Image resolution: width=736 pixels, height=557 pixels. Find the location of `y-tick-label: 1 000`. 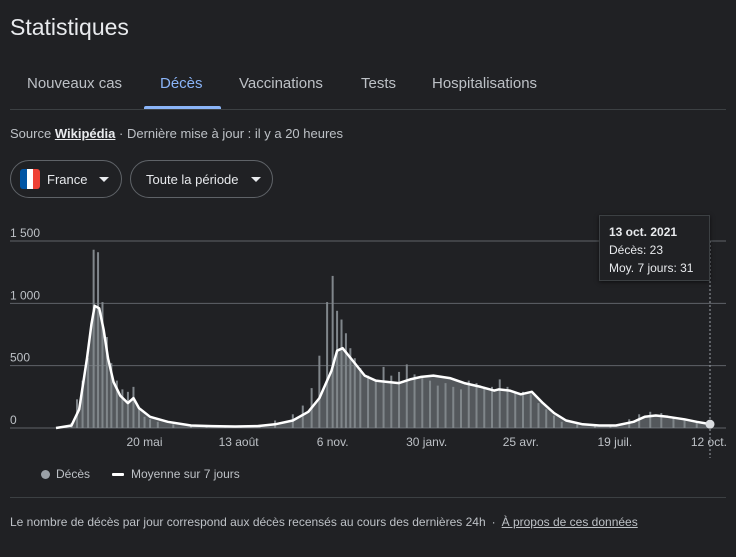

y-tick-label: 1 000 is located at coordinates (25, 295).